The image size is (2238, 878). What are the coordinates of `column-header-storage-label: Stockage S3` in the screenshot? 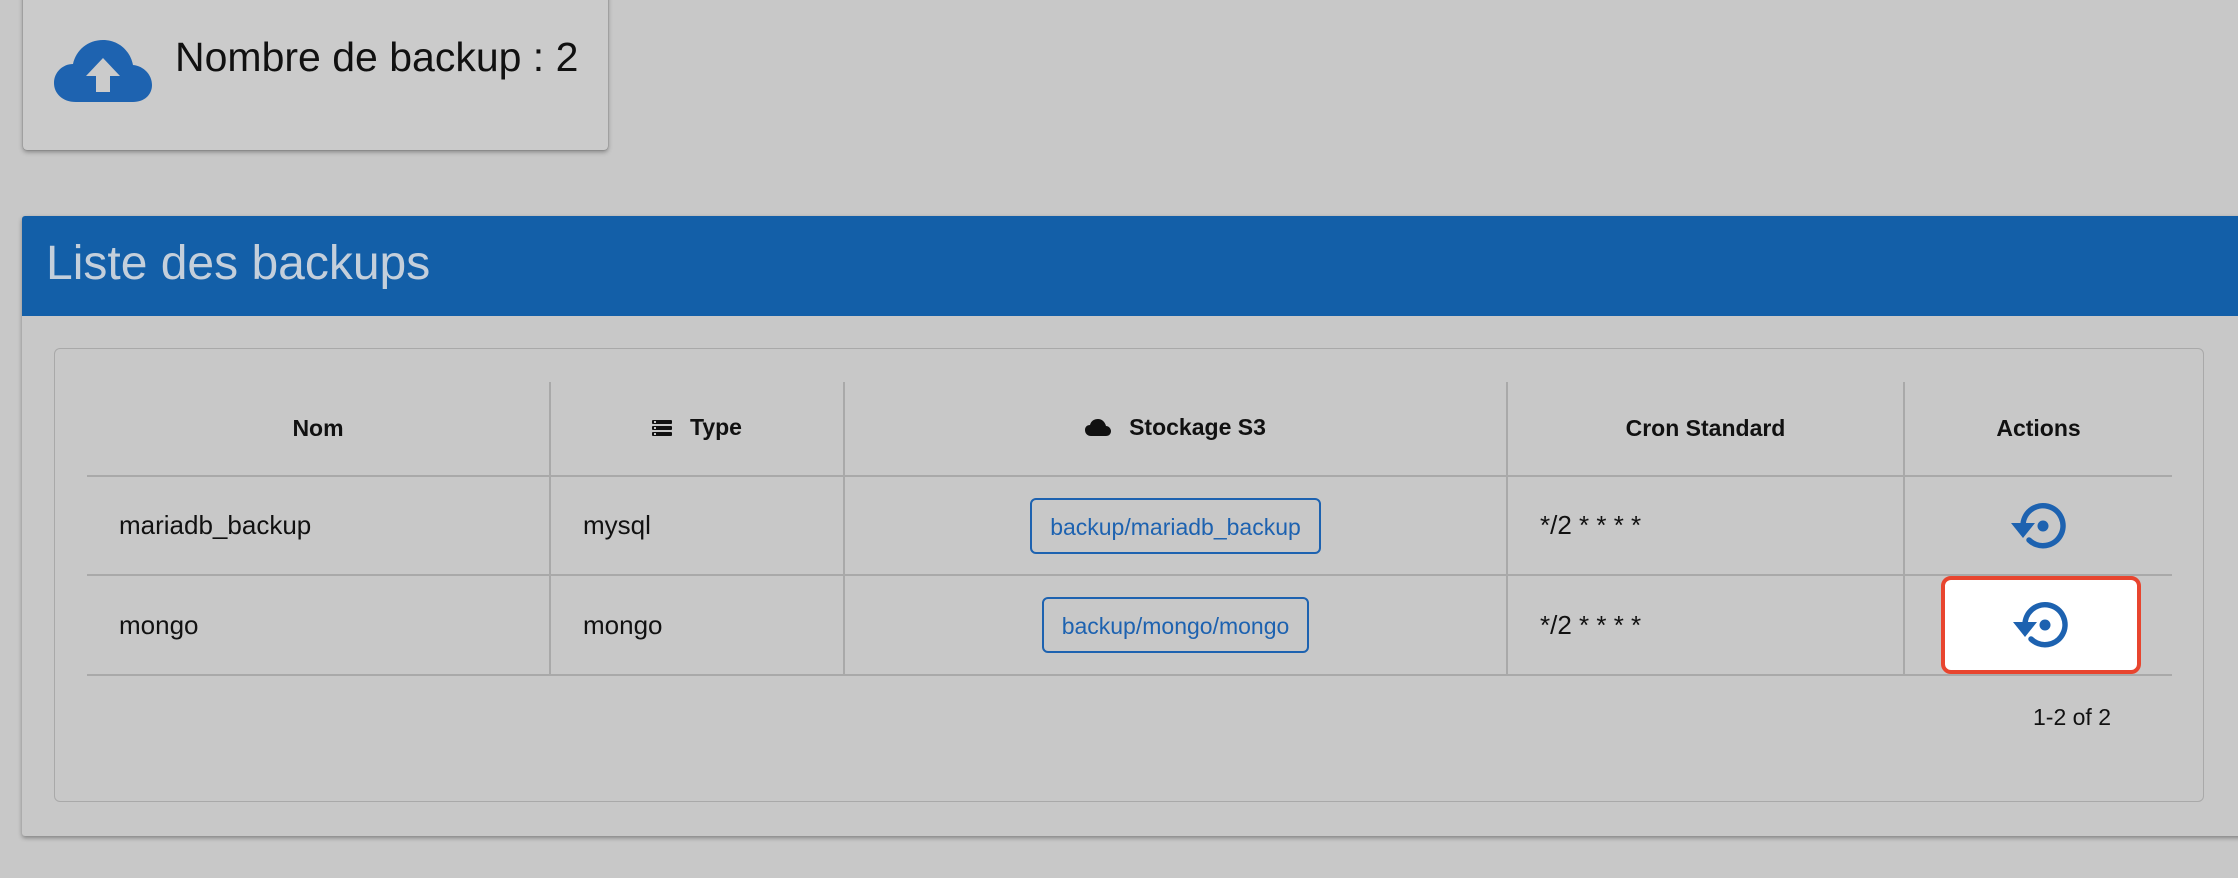 It's located at (1197, 427).